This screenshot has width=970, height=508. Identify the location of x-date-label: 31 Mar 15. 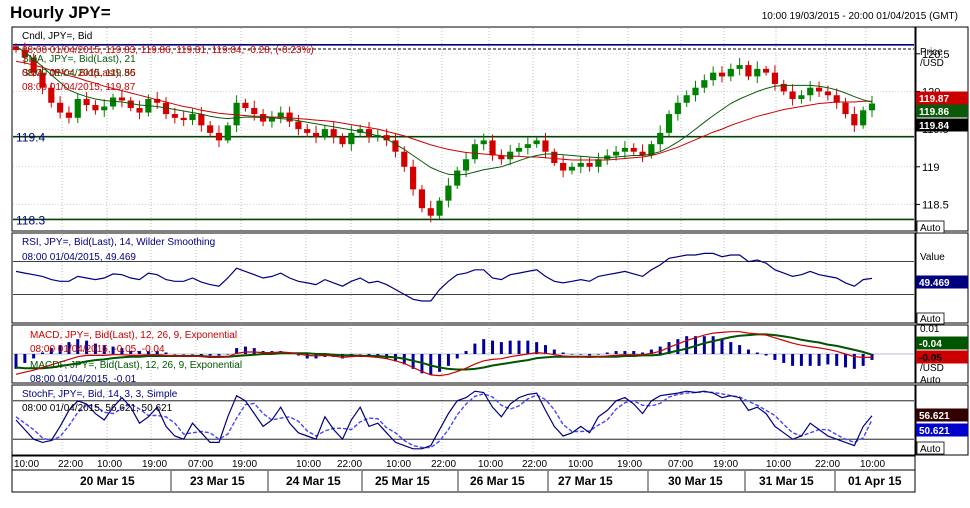
(786, 481).